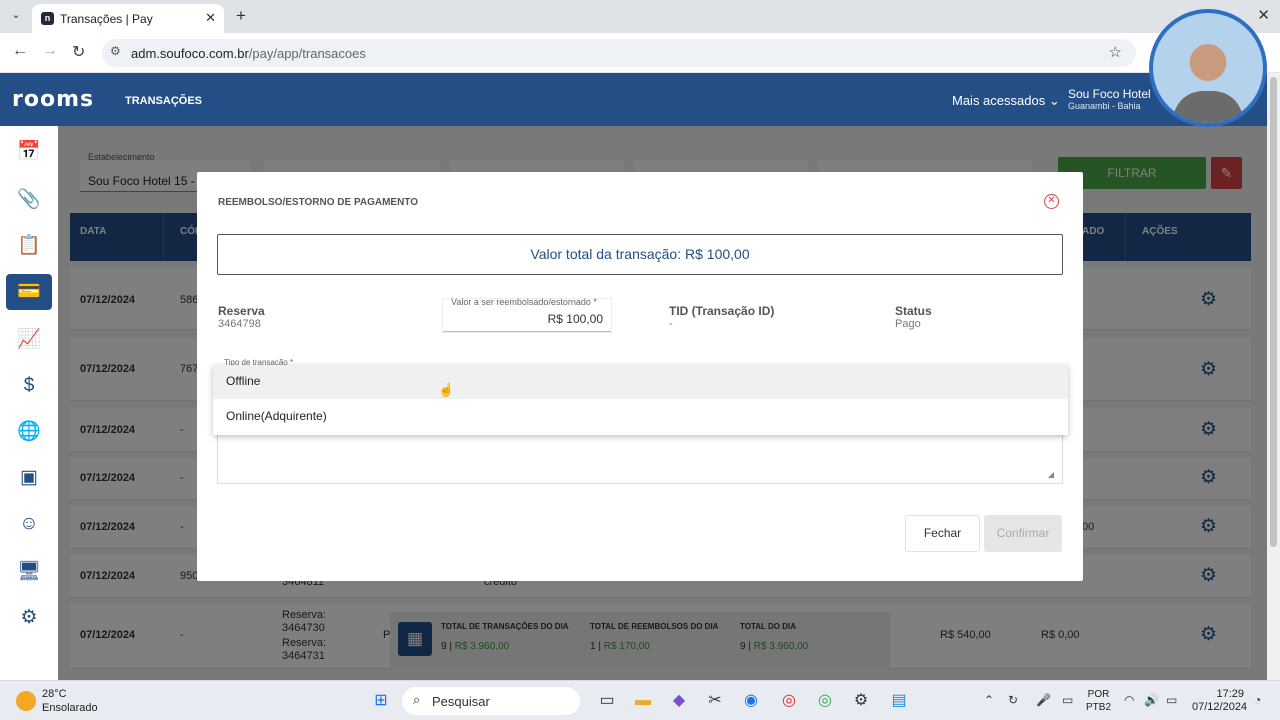 The width and height of the screenshot is (1280, 720). I want to click on microphone-icon: 🎤, so click(1043, 700).